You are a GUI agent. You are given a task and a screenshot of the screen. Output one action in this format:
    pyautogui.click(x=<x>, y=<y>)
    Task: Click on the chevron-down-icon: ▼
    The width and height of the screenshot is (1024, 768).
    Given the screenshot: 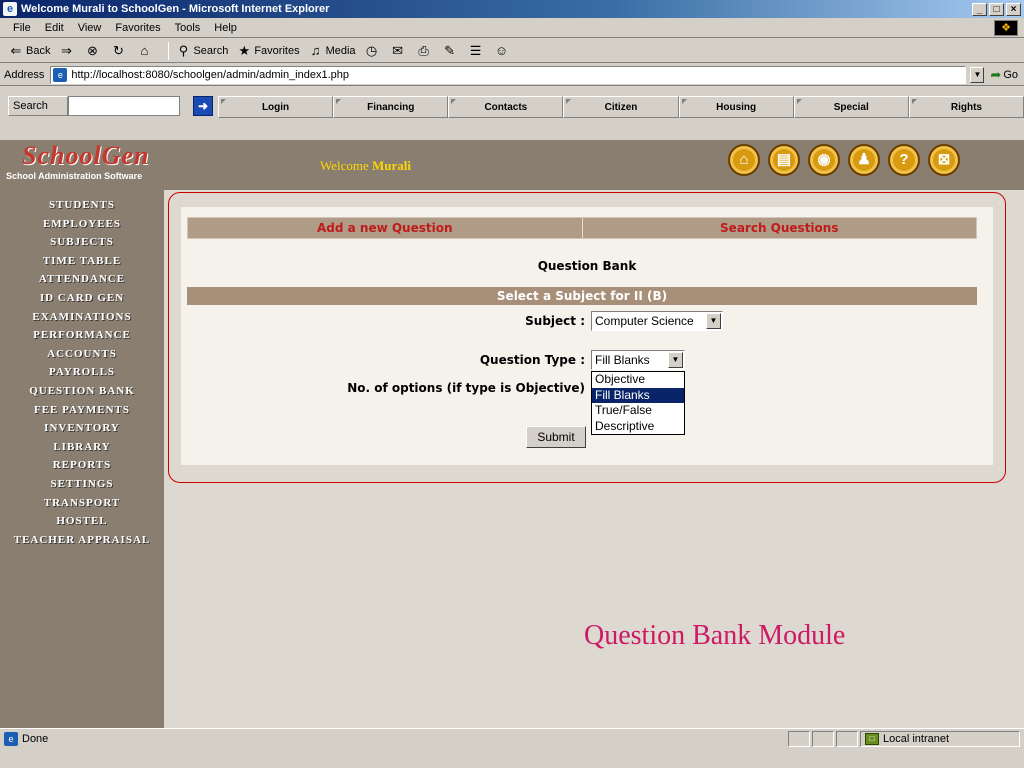 What is the action you would take?
    pyautogui.click(x=675, y=360)
    